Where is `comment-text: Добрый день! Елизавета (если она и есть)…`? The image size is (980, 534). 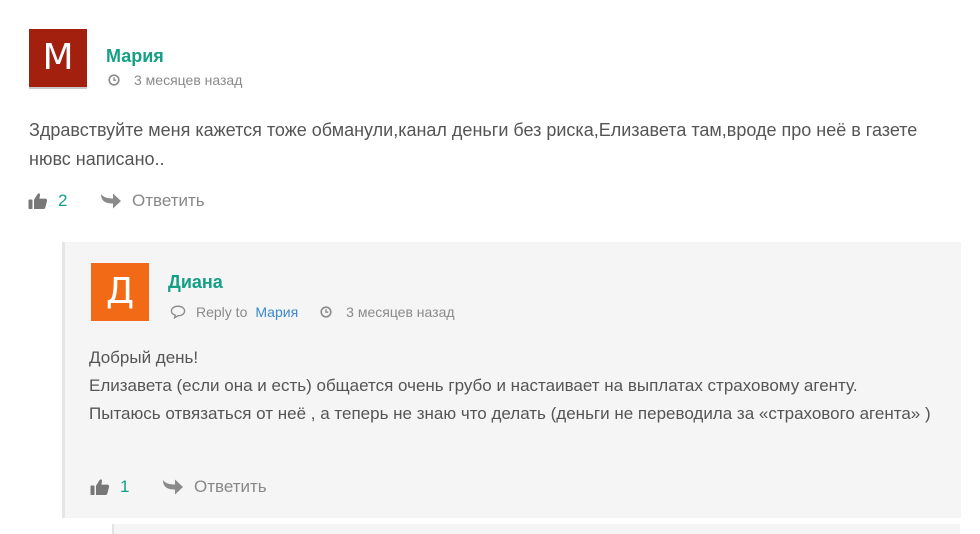
comment-text: Добрый день! Елизавета (если она и есть)… is located at coordinates (519, 386).